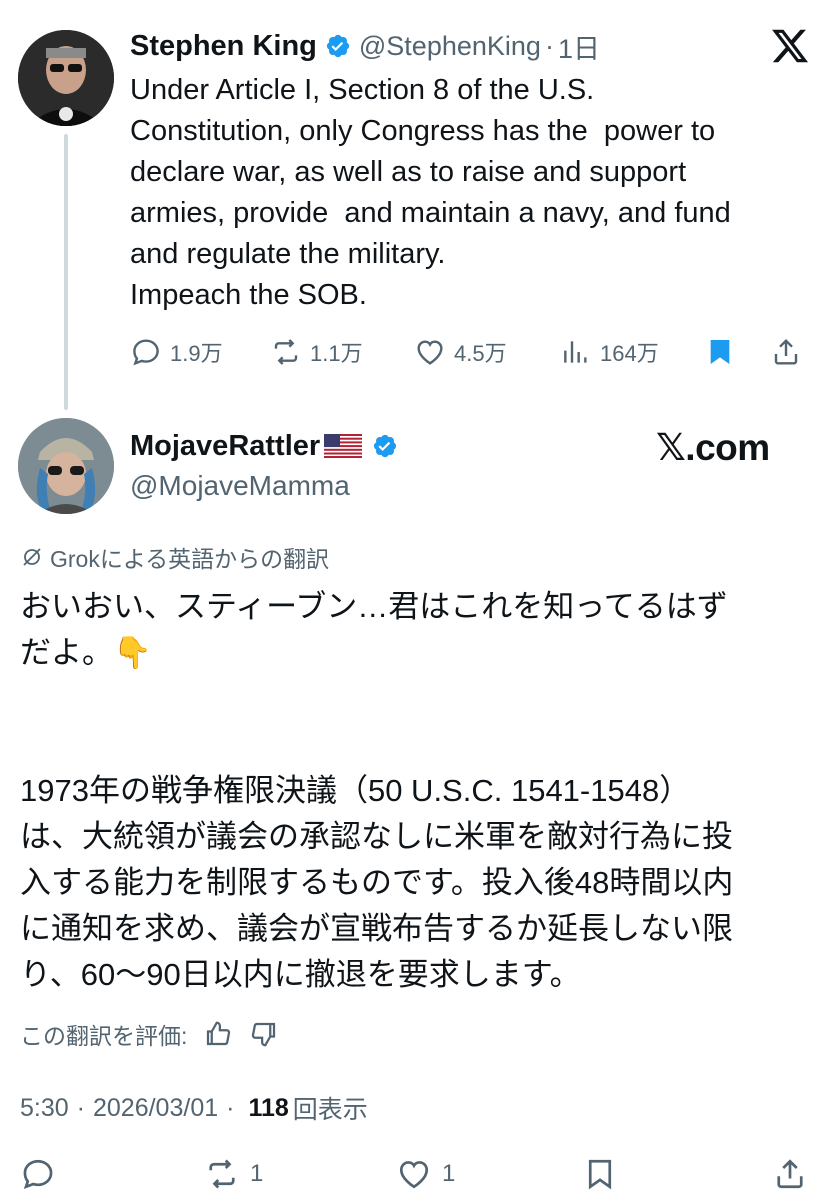 The image size is (828, 1199). What do you see at coordinates (66, 78) in the screenshot?
I see `avatar-stephen-king` at bounding box center [66, 78].